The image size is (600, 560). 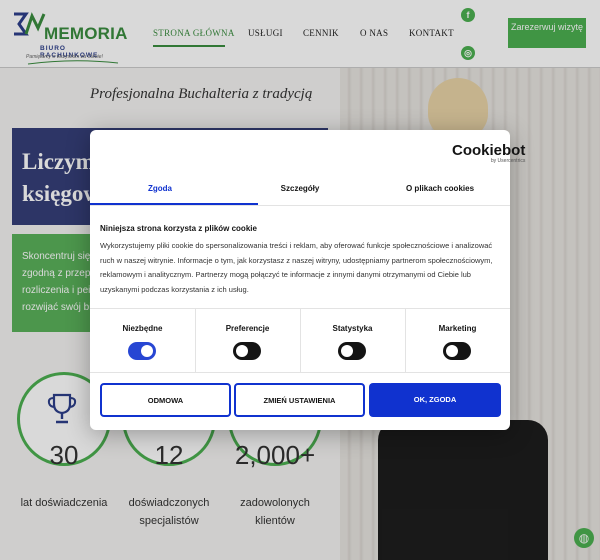 I want to click on cookiebot-logo: Cookiebot by Usercentrics, so click(x=488, y=153).